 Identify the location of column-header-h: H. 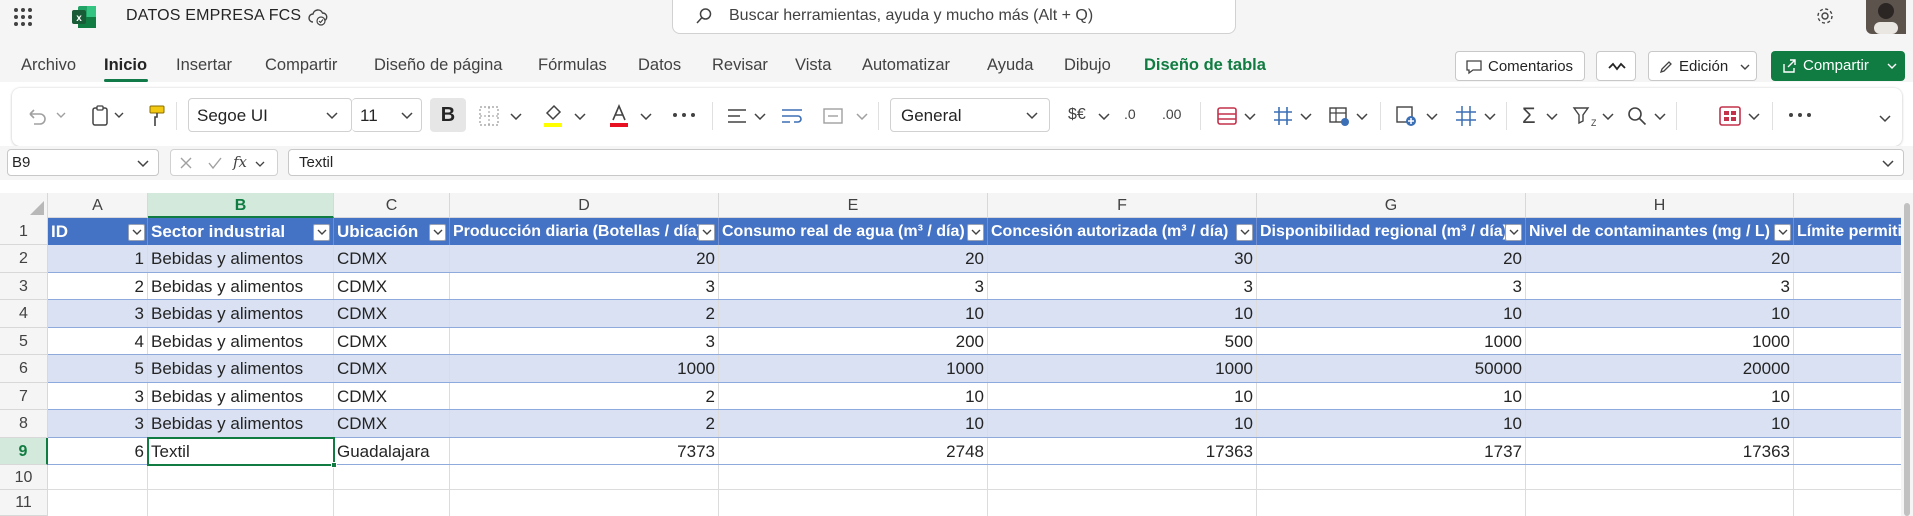
(1660, 205).